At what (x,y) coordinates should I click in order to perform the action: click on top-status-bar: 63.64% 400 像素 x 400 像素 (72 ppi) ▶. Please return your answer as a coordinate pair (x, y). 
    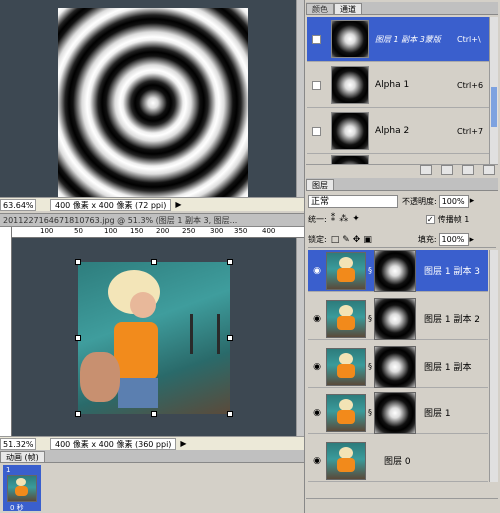
    Looking at the image, I should click on (152, 204).